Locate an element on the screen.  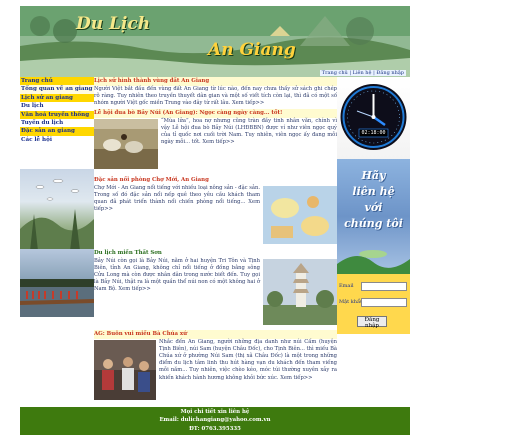
promo-line-1: Hãy is located at coordinates (373, 175).